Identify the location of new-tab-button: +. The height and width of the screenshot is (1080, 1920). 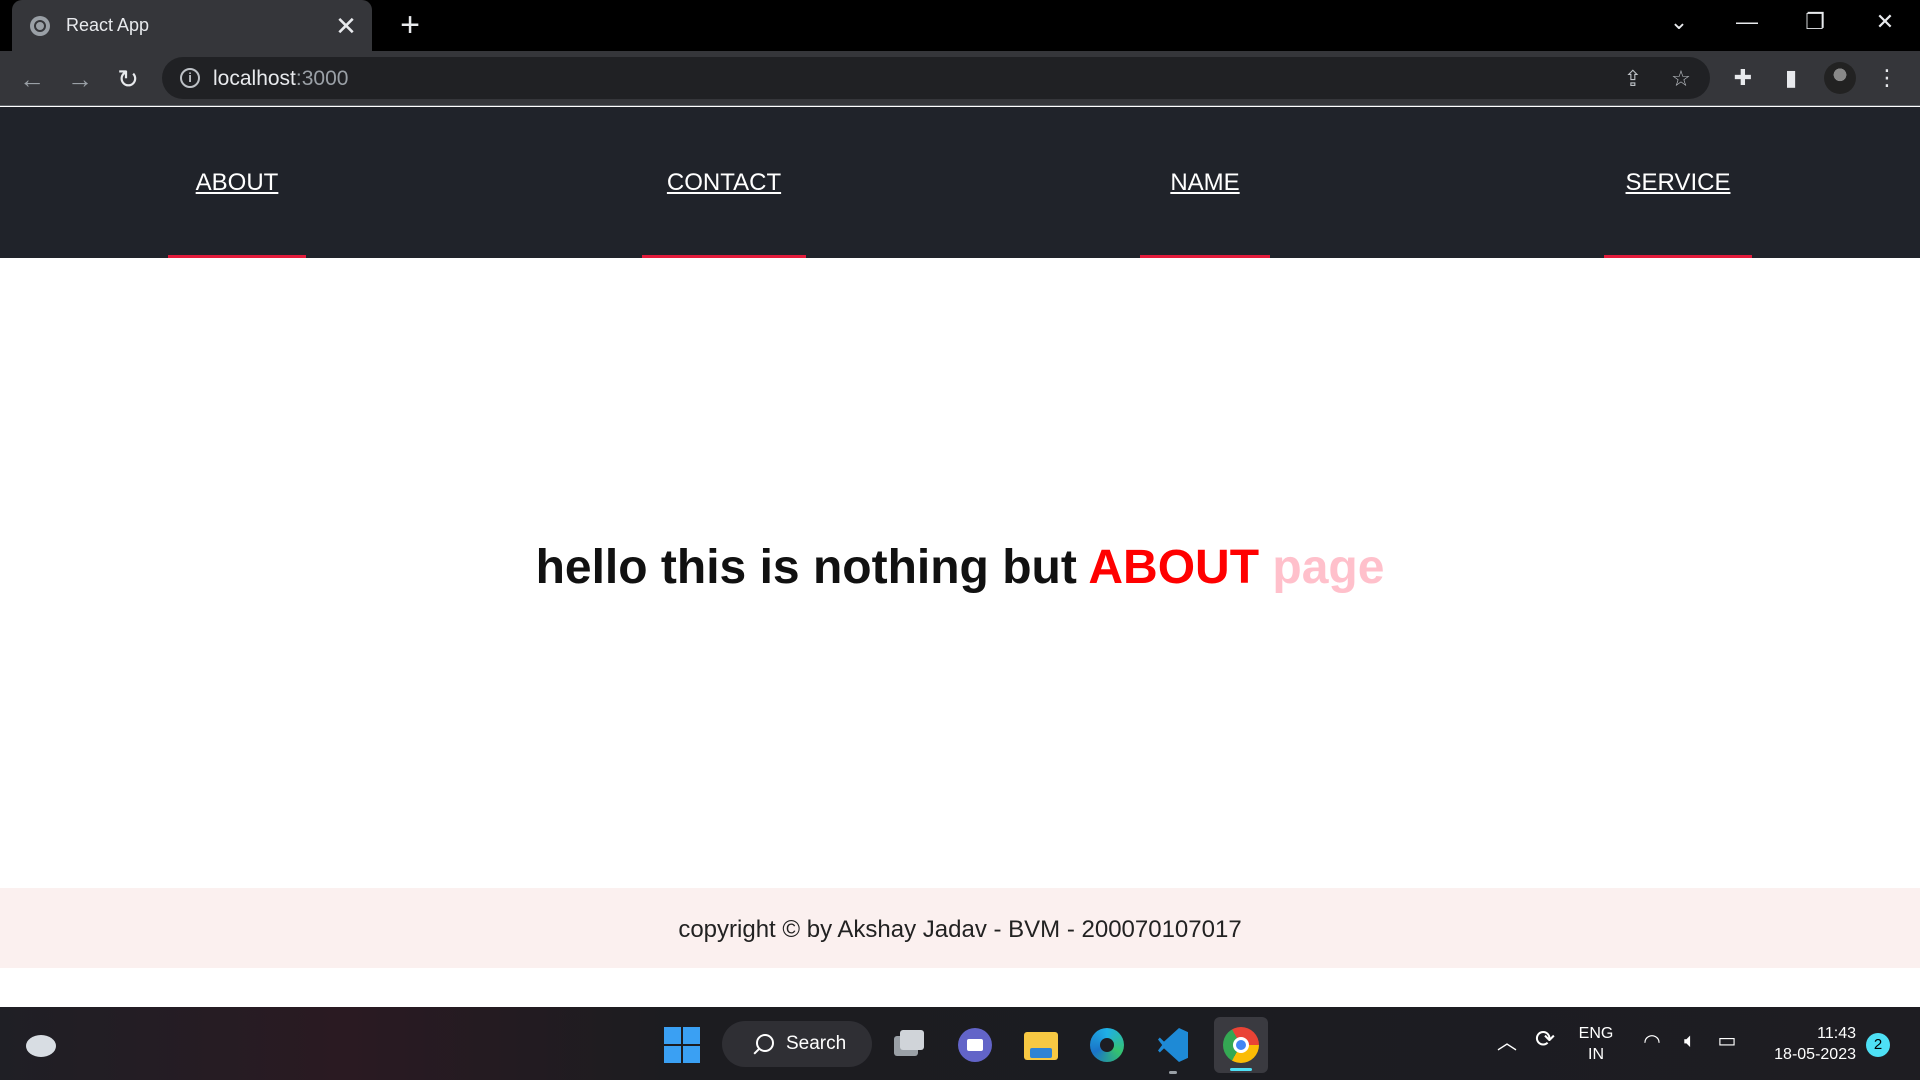
(410, 26).